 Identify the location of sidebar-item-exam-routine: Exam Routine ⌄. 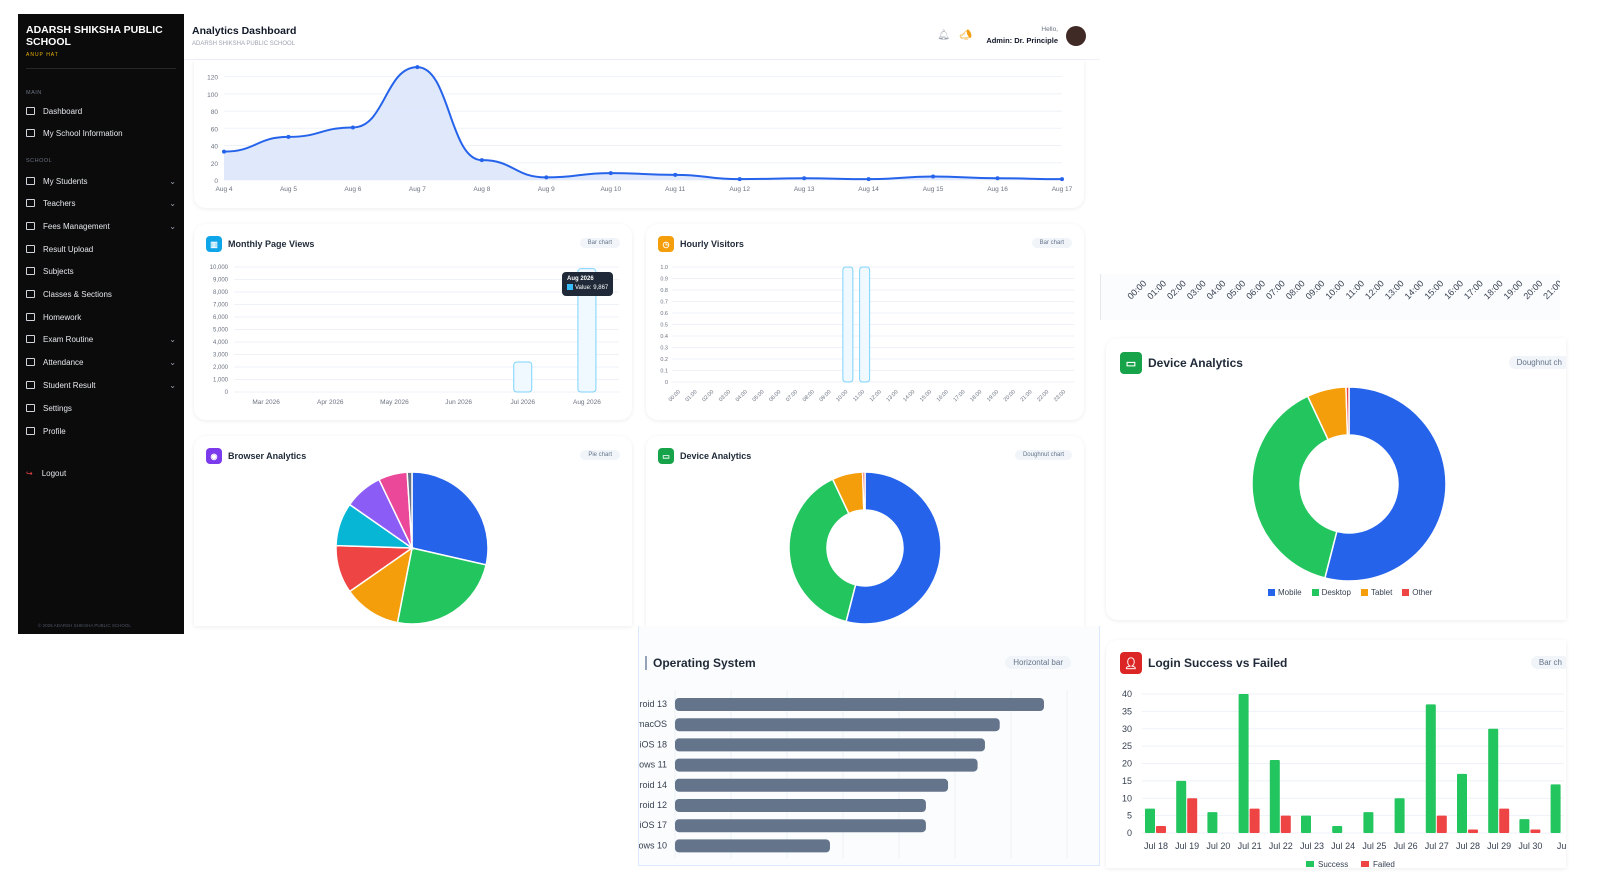
(101, 339).